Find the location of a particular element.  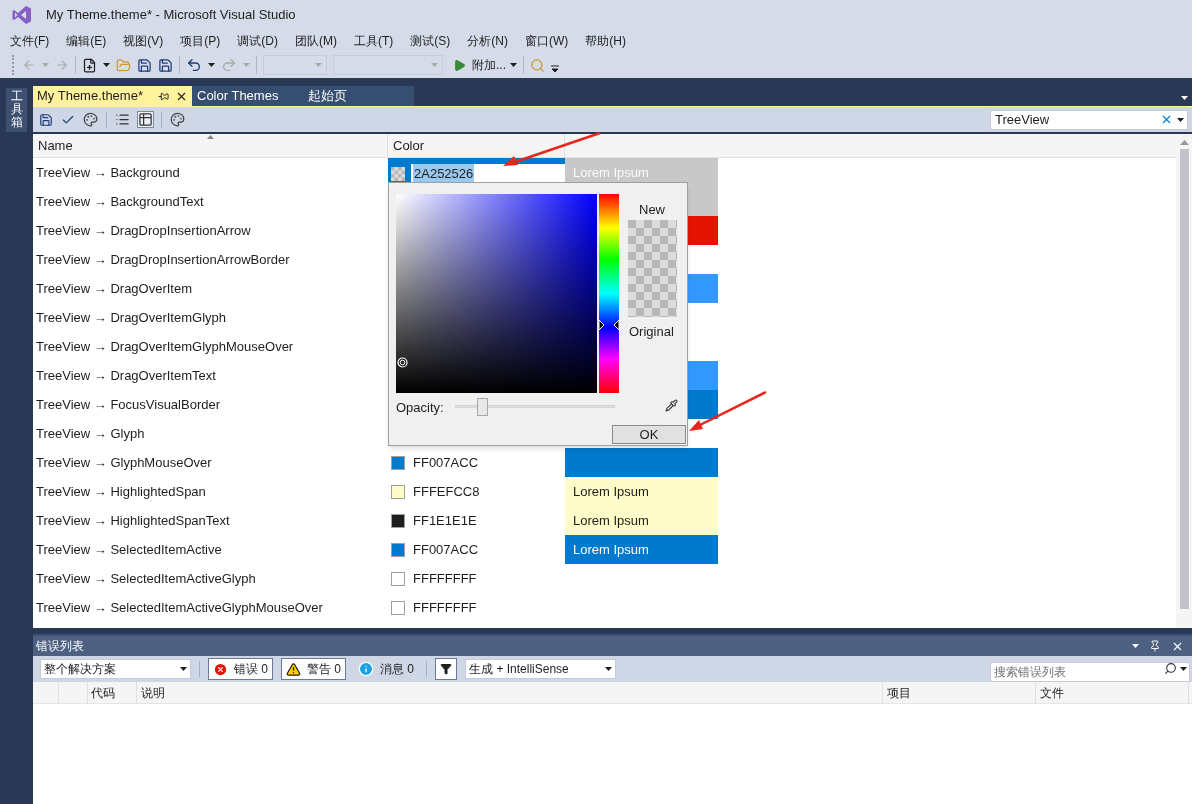

document-tab: 起始页 is located at coordinates (358, 96).